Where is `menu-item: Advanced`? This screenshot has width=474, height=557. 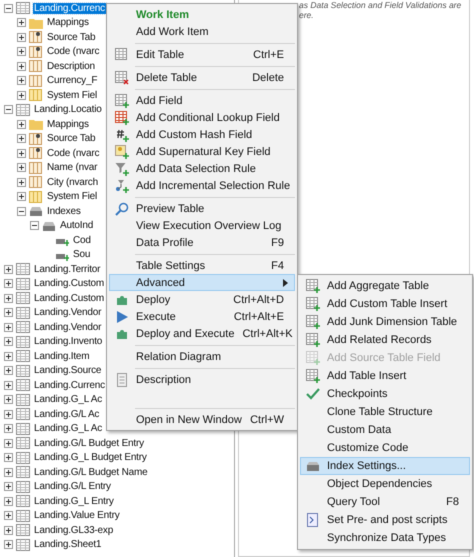
menu-item: Advanced is located at coordinates (202, 282).